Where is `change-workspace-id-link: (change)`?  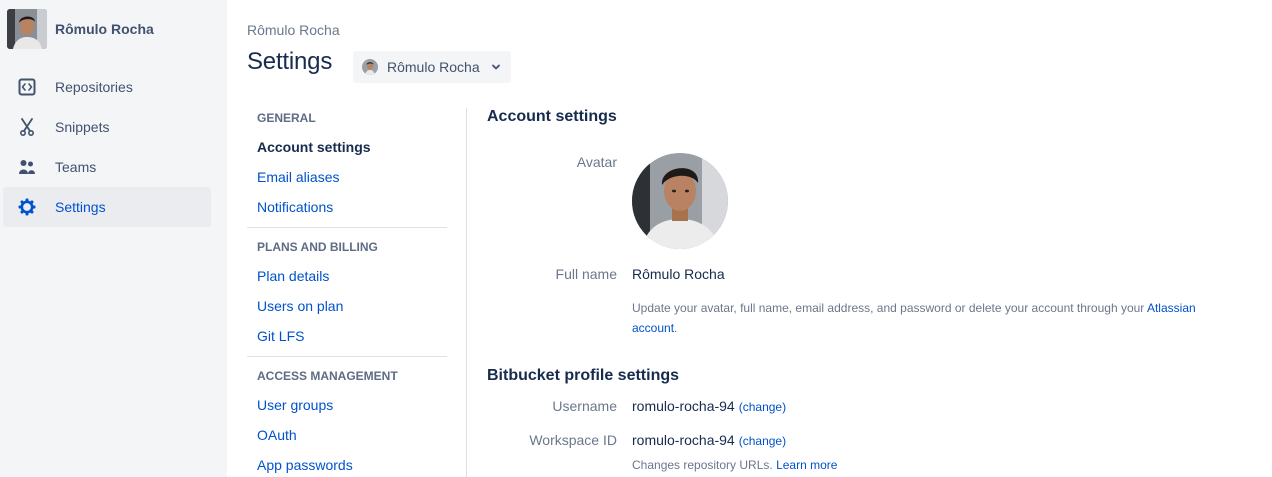
change-workspace-id-link: (change) is located at coordinates (762, 441).